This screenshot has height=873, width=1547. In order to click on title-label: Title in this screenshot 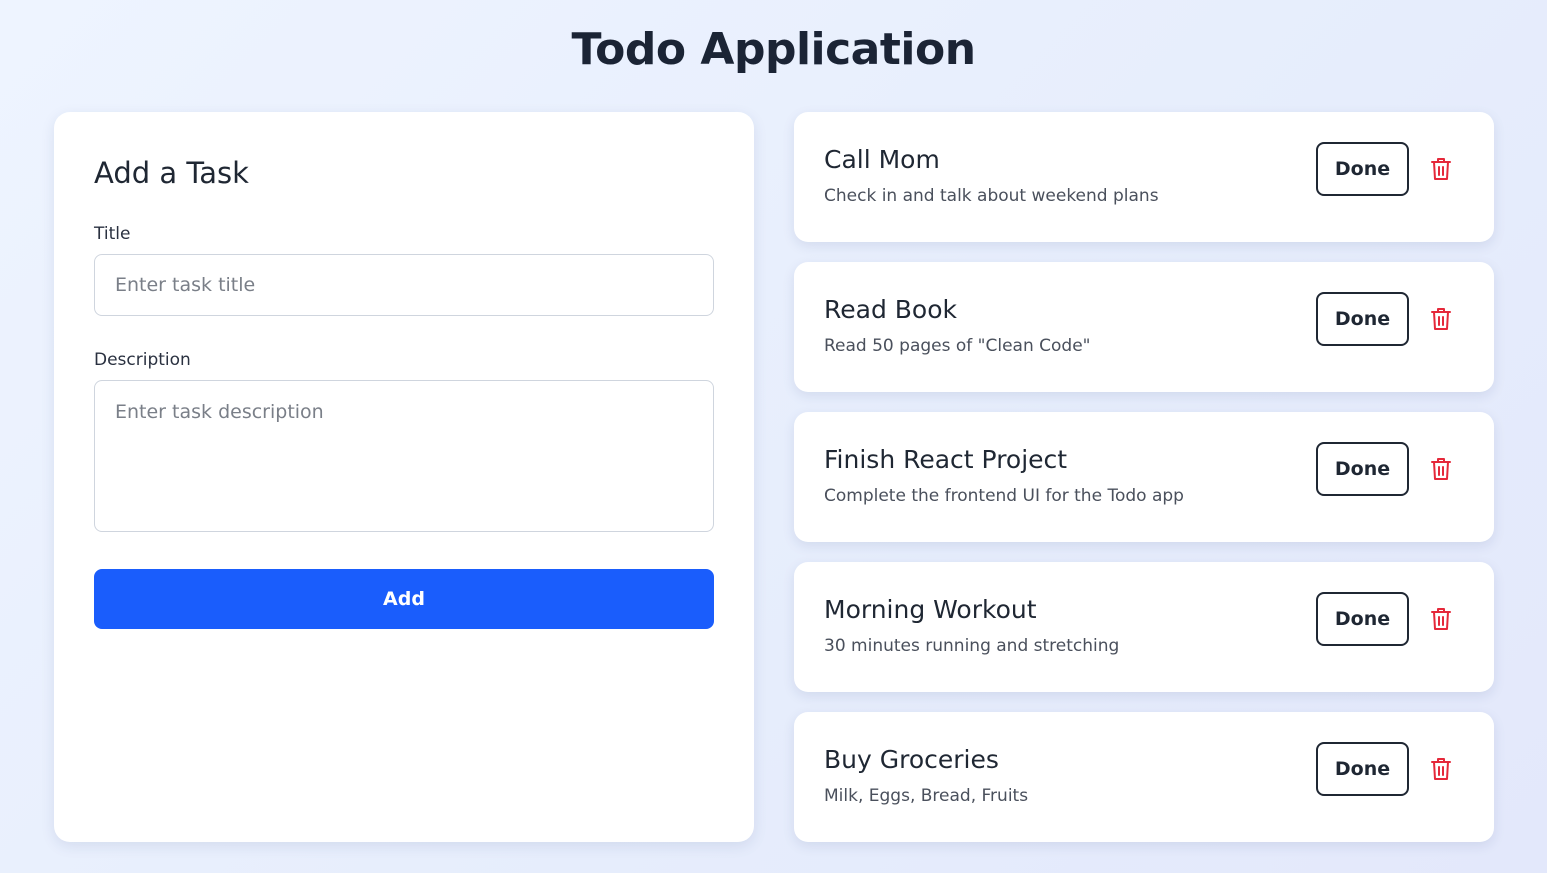, I will do `click(112, 234)`.